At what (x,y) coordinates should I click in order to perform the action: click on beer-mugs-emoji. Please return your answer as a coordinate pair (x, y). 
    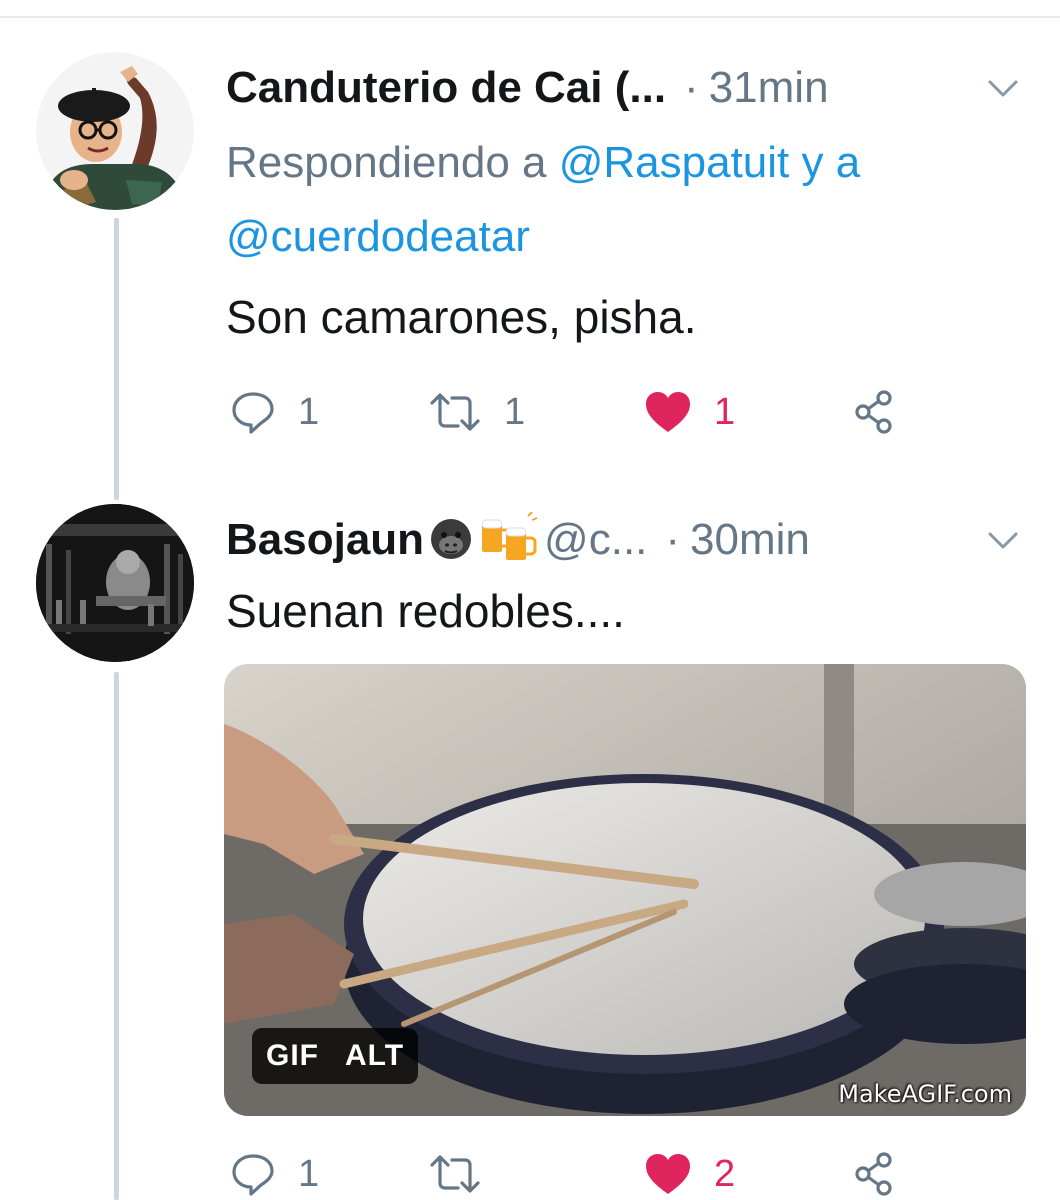
    Looking at the image, I should click on (508, 539).